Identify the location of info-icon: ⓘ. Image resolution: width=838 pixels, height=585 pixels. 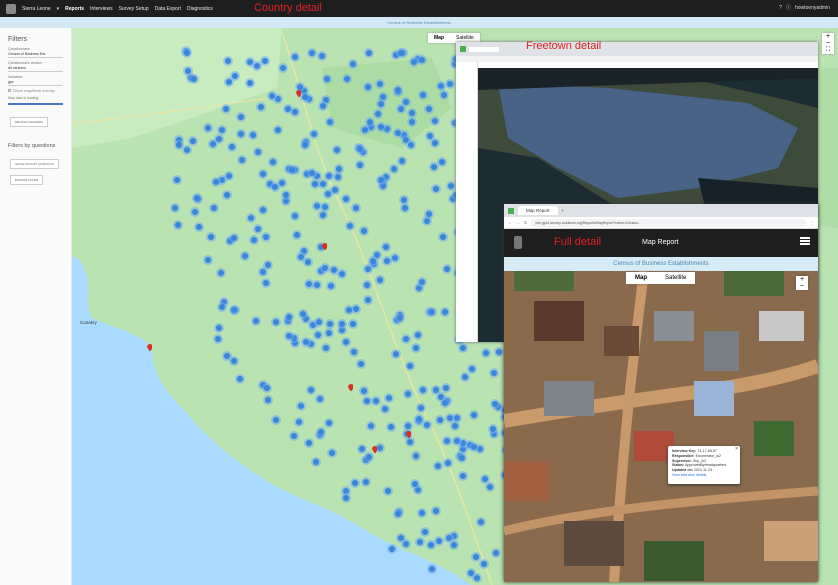
(788, 7).